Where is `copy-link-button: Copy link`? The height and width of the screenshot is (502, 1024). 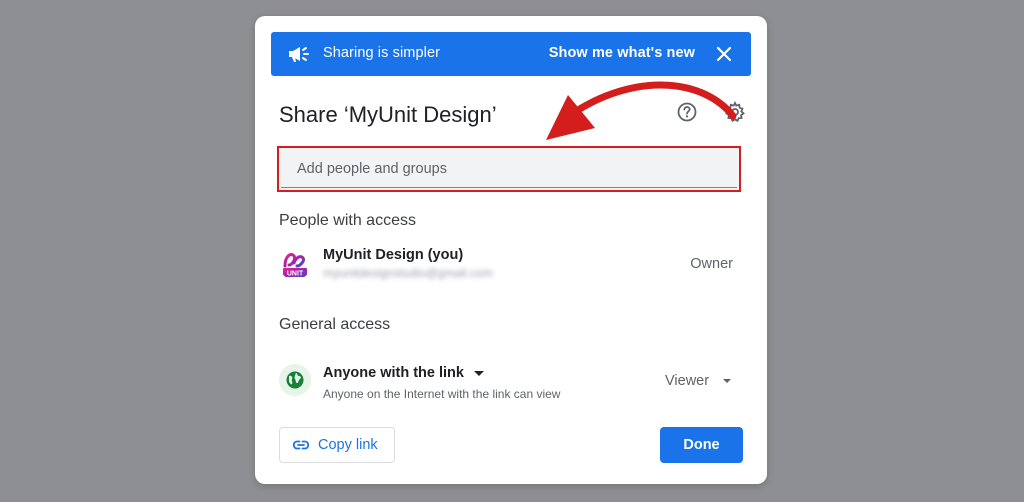
copy-link-button: Copy link is located at coordinates (337, 445).